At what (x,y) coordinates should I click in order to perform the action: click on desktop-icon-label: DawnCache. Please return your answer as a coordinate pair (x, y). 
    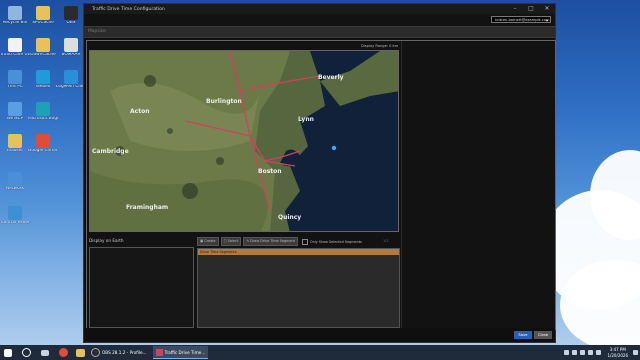
    Looking at the image, I should click on (43, 55).